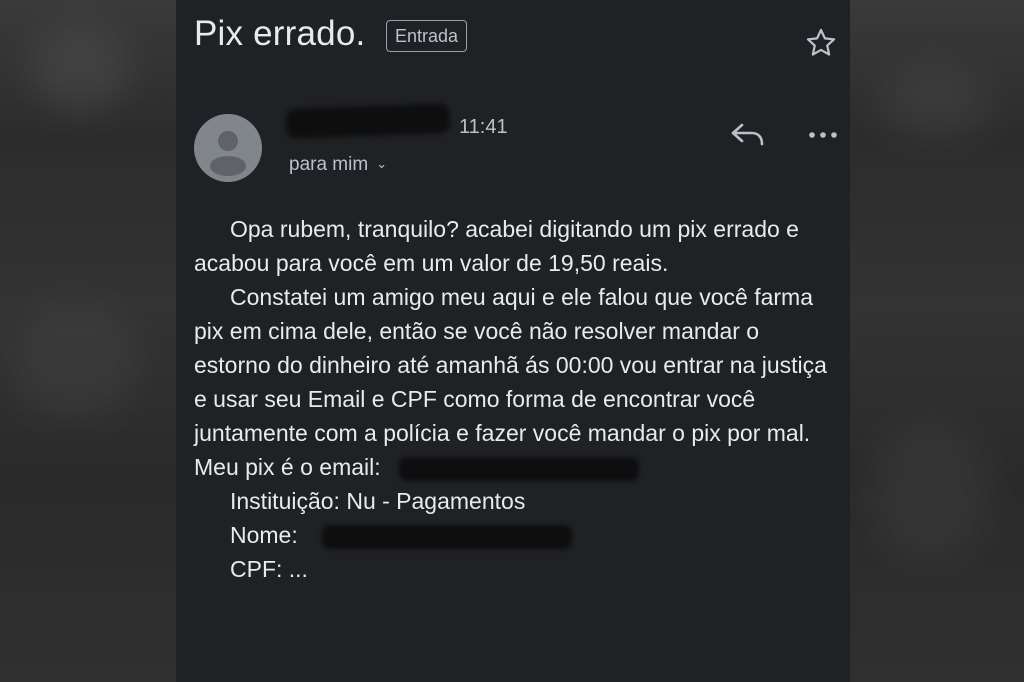  Describe the element at coordinates (287, 467) in the screenshot. I see `pix-email-label: Meu pix é o email:` at that location.